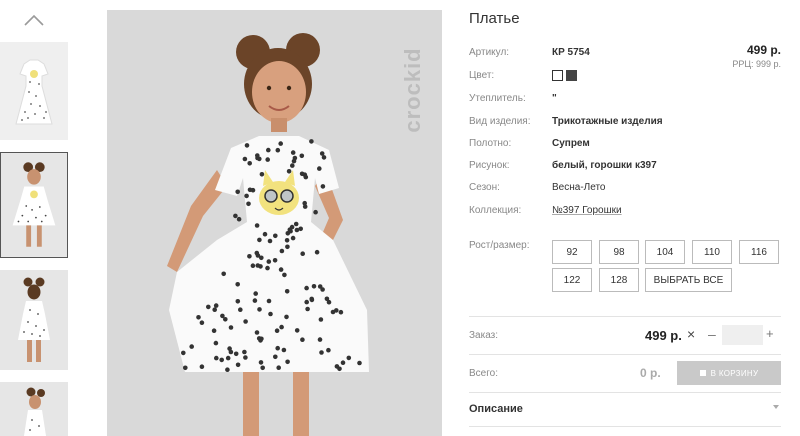  Describe the element at coordinates (554, 98) in the screenshot. I see `spec-value: "` at that location.